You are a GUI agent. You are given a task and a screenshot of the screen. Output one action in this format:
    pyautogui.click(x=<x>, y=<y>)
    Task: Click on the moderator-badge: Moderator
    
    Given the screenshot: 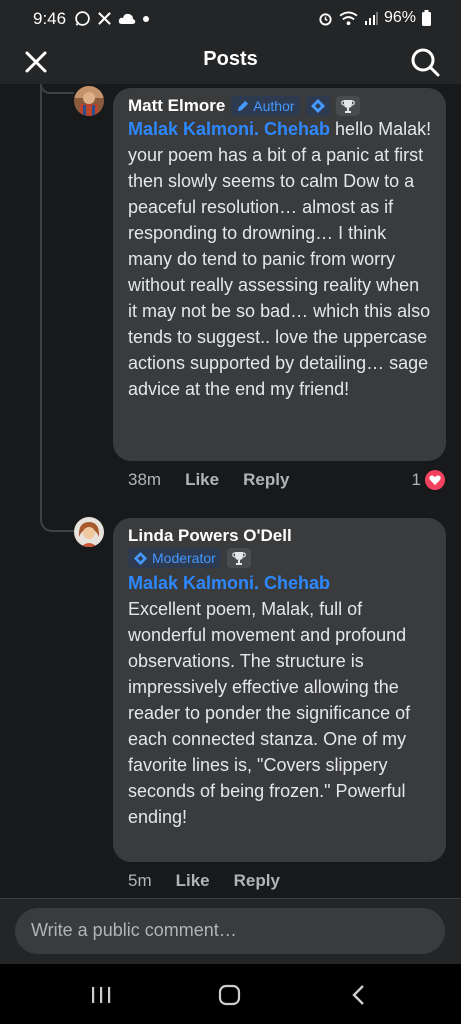 What is the action you would take?
    pyautogui.click(x=174, y=558)
    